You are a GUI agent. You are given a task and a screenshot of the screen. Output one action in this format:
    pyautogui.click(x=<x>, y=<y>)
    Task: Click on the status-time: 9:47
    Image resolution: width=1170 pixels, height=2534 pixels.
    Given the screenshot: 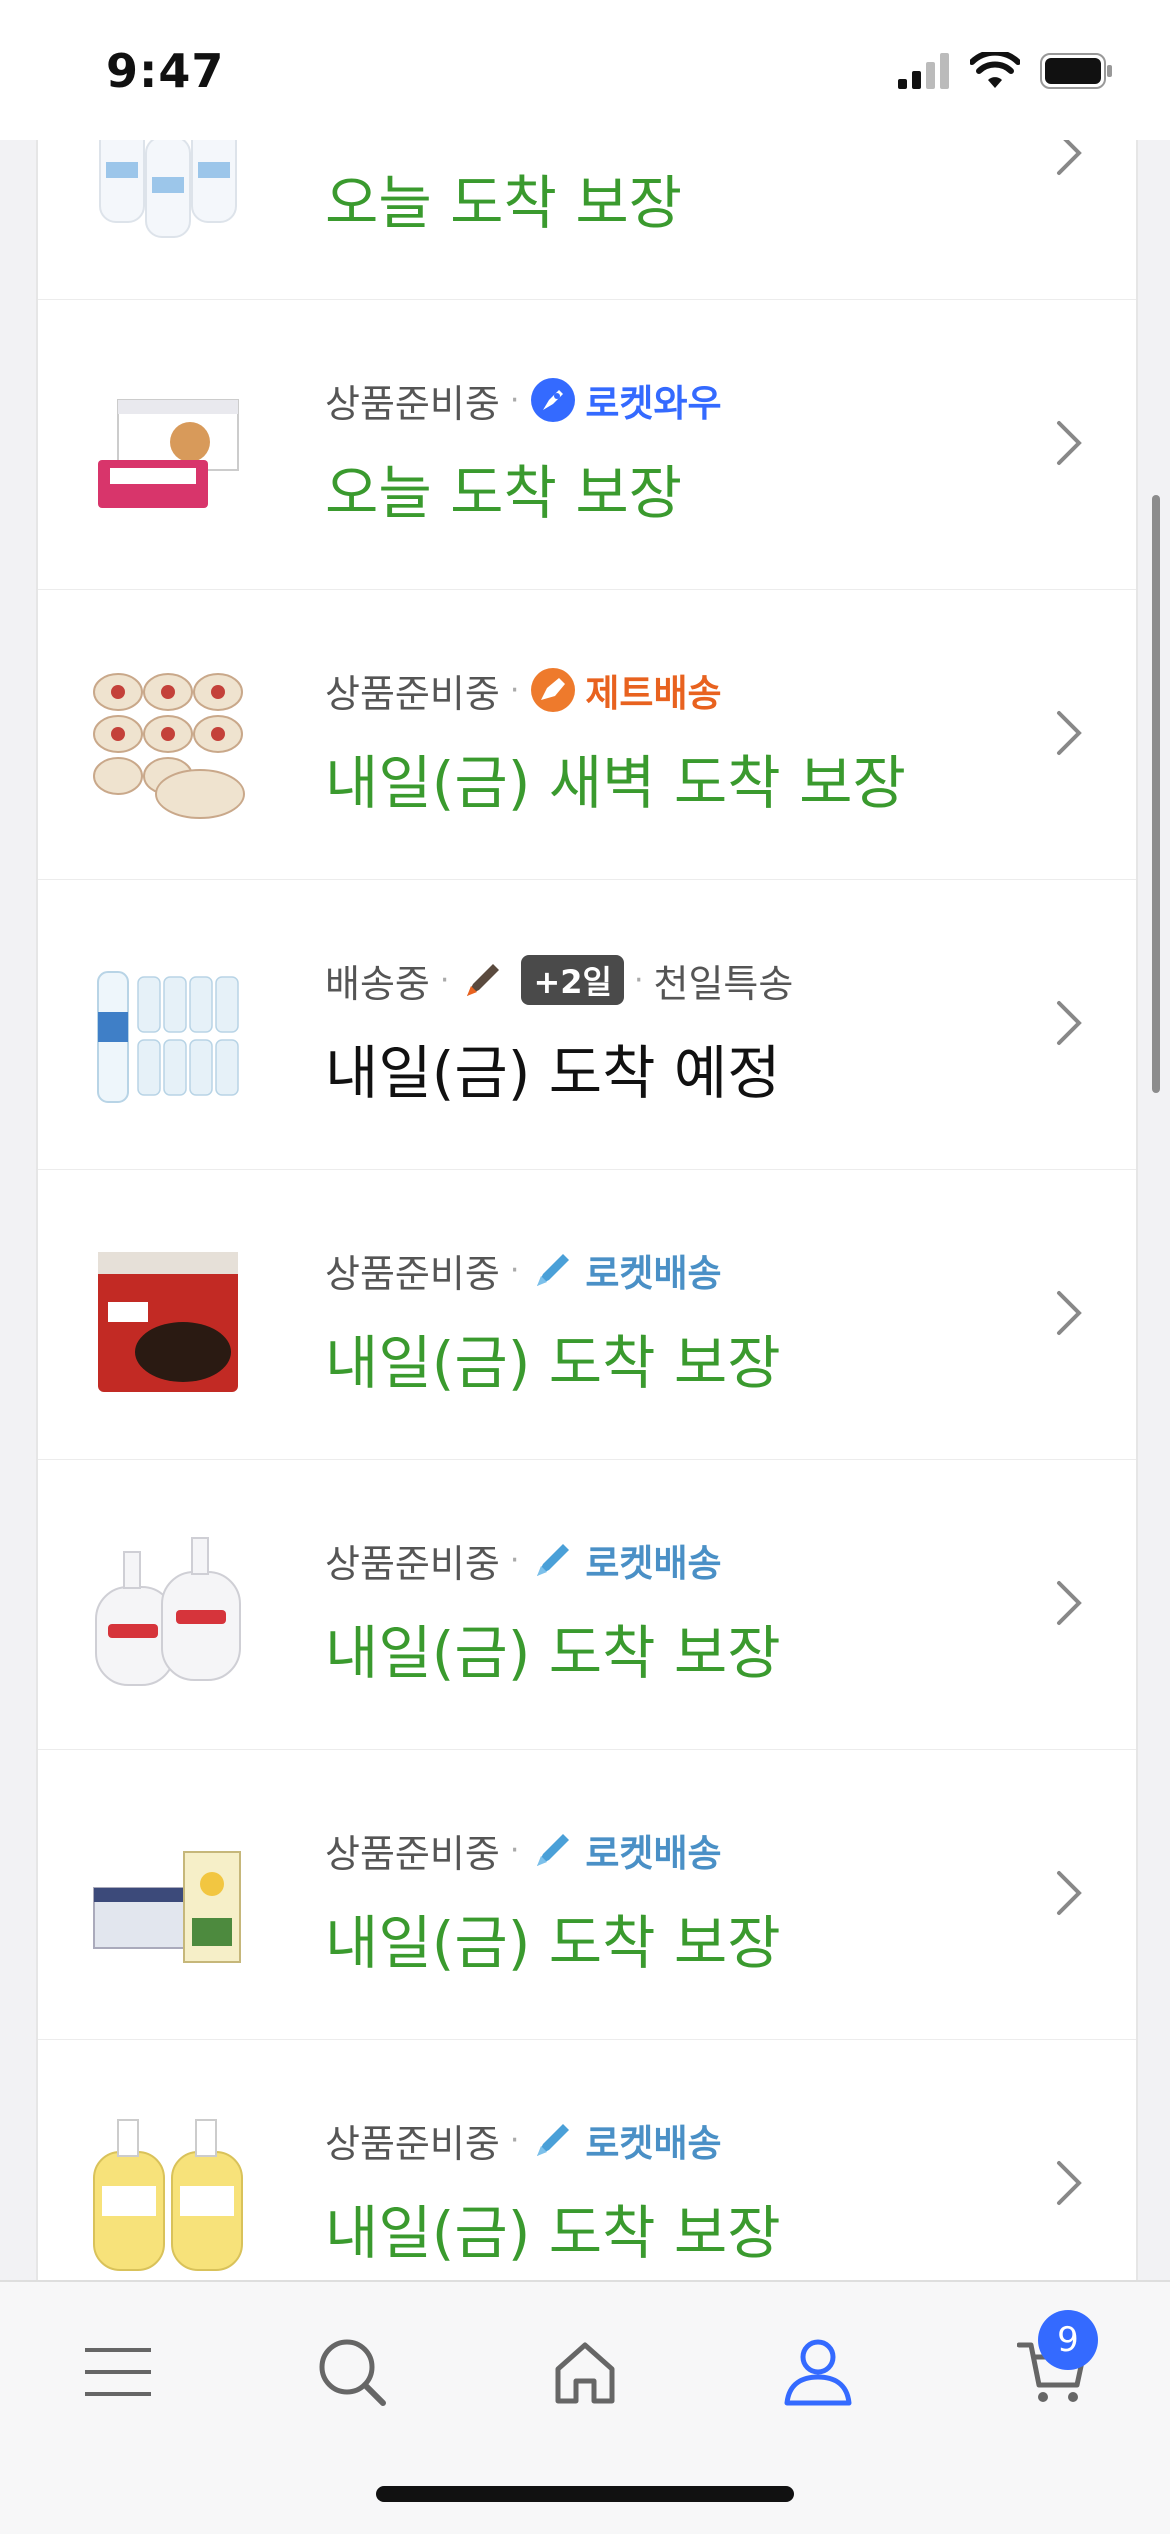 What is the action you would take?
    pyautogui.click(x=165, y=71)
    